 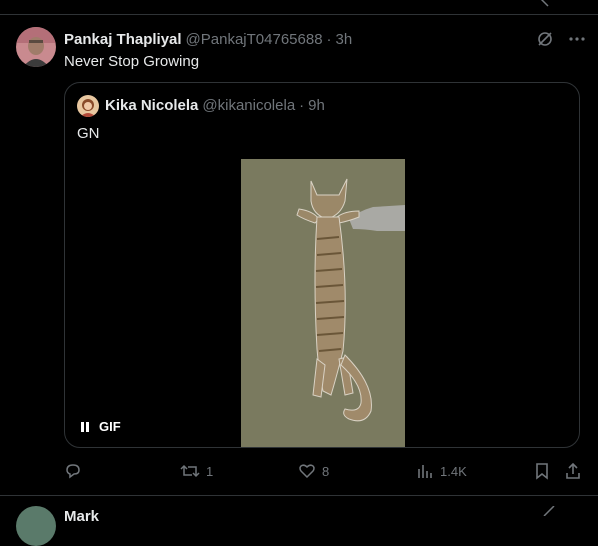 I want to click on quoted-text: GN, so click(x=88, y=133).